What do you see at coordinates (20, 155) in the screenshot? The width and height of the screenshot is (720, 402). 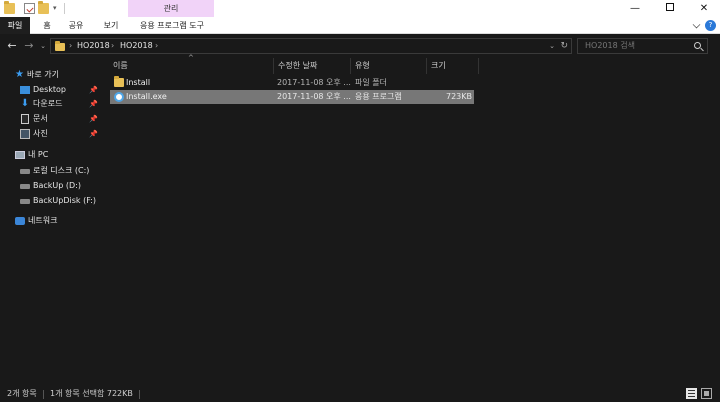 I see `computer-icon` at bounding box center [20, 155].